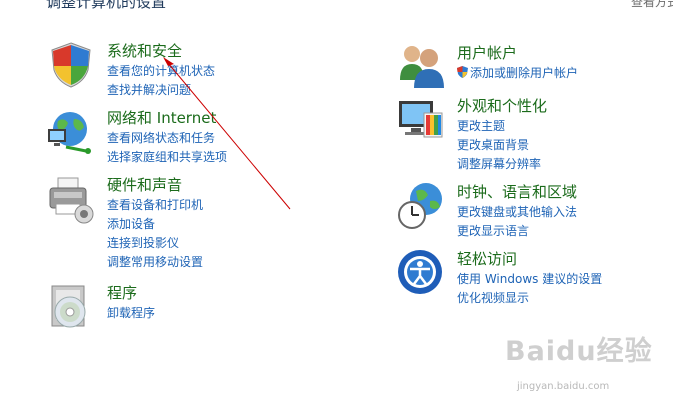  I want to click on baidu-watermark: Baidu经验 jingyan.baidu.com, so click(580, 364).